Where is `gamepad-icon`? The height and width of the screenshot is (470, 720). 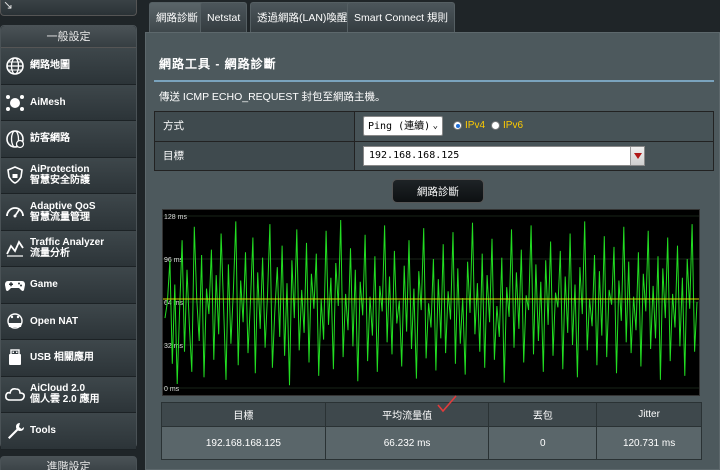
gamepad-icon is located at coordinates (15, 285).